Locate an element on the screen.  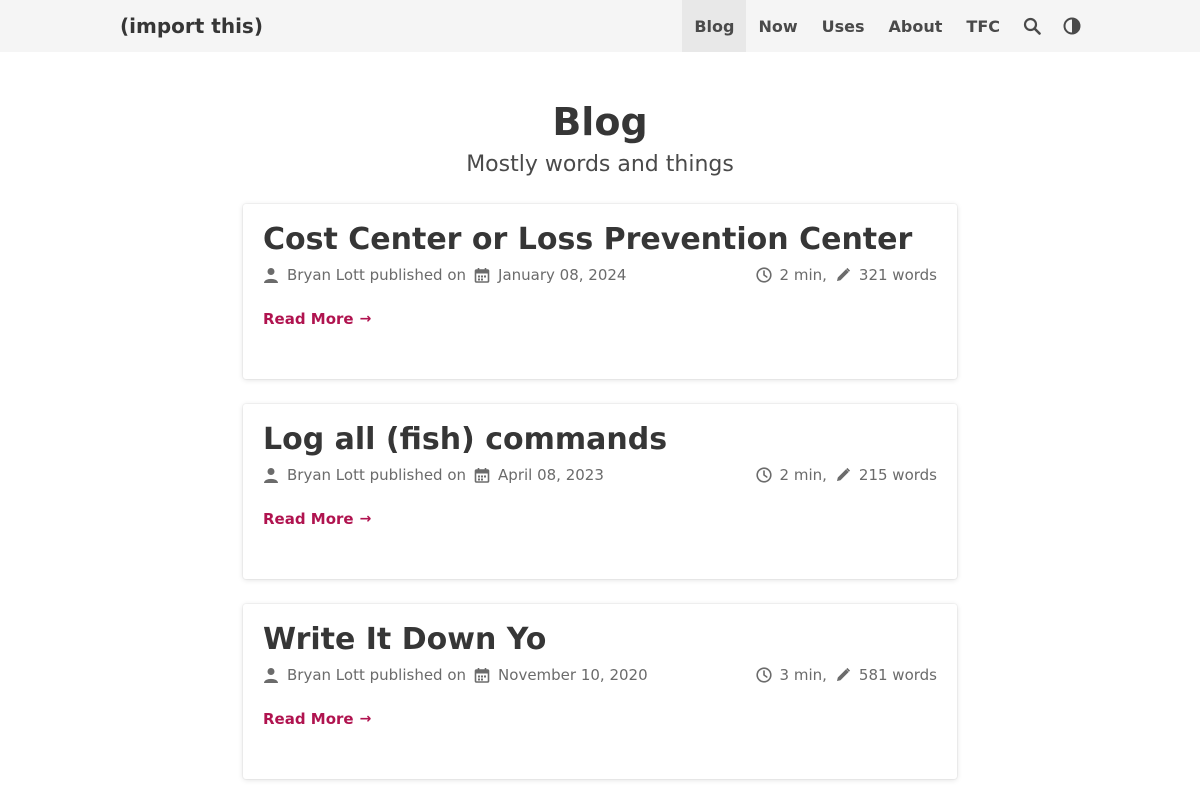
word-count: 321 words is located at coordinates (897, 275).